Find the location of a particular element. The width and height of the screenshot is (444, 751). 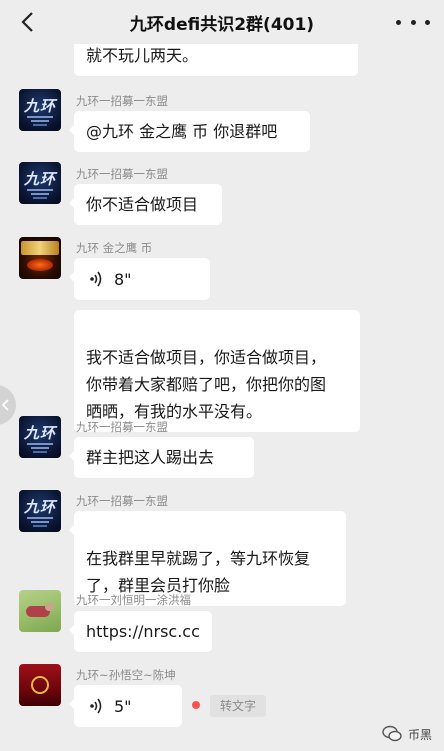

sender-name: 九环~孙悟空~陈坤 is located at coordinates (126, 675).